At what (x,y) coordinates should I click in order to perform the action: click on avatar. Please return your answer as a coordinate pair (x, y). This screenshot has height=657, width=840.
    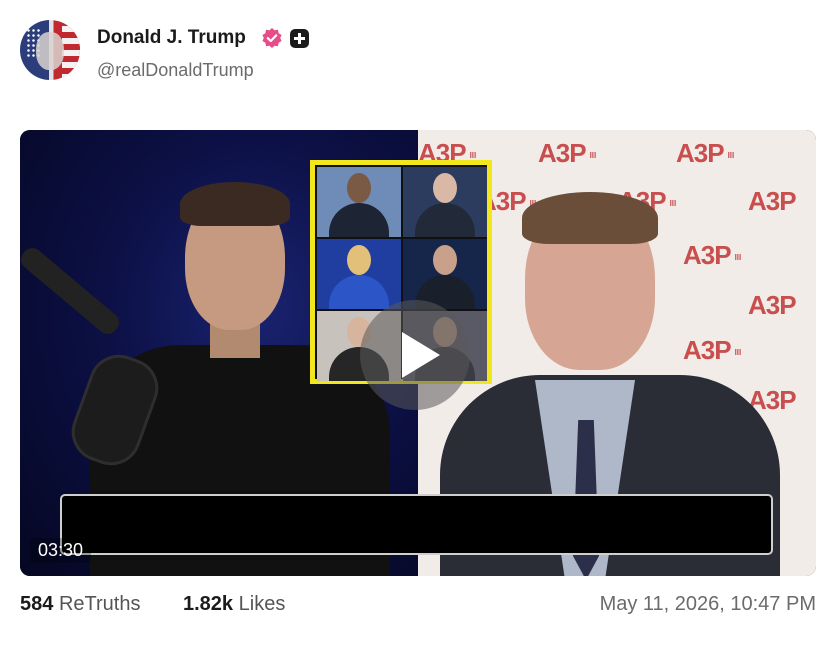
    Looking at the image, I should click on (50, 50).